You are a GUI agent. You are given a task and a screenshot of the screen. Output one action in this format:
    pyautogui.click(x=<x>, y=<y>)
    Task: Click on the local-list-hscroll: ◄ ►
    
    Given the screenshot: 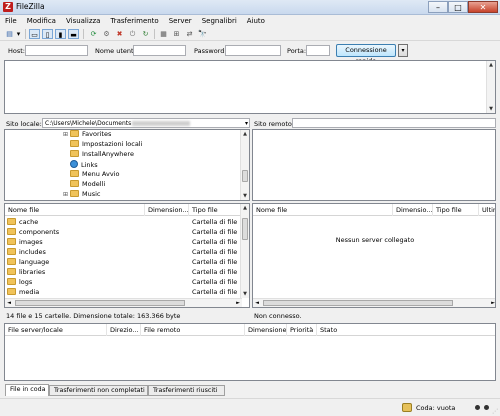 What is the action you would take?
    pyautogui.click(x=123, y=302)
    